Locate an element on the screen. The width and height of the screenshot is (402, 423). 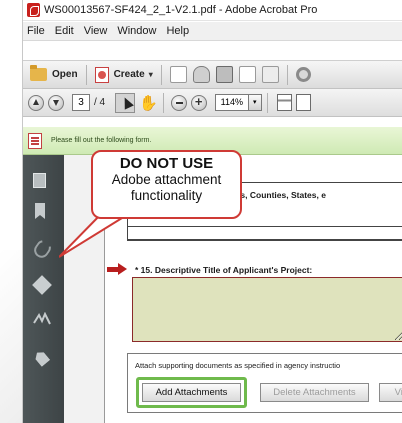
required-field-arrow is located at coordinates (118, 269).